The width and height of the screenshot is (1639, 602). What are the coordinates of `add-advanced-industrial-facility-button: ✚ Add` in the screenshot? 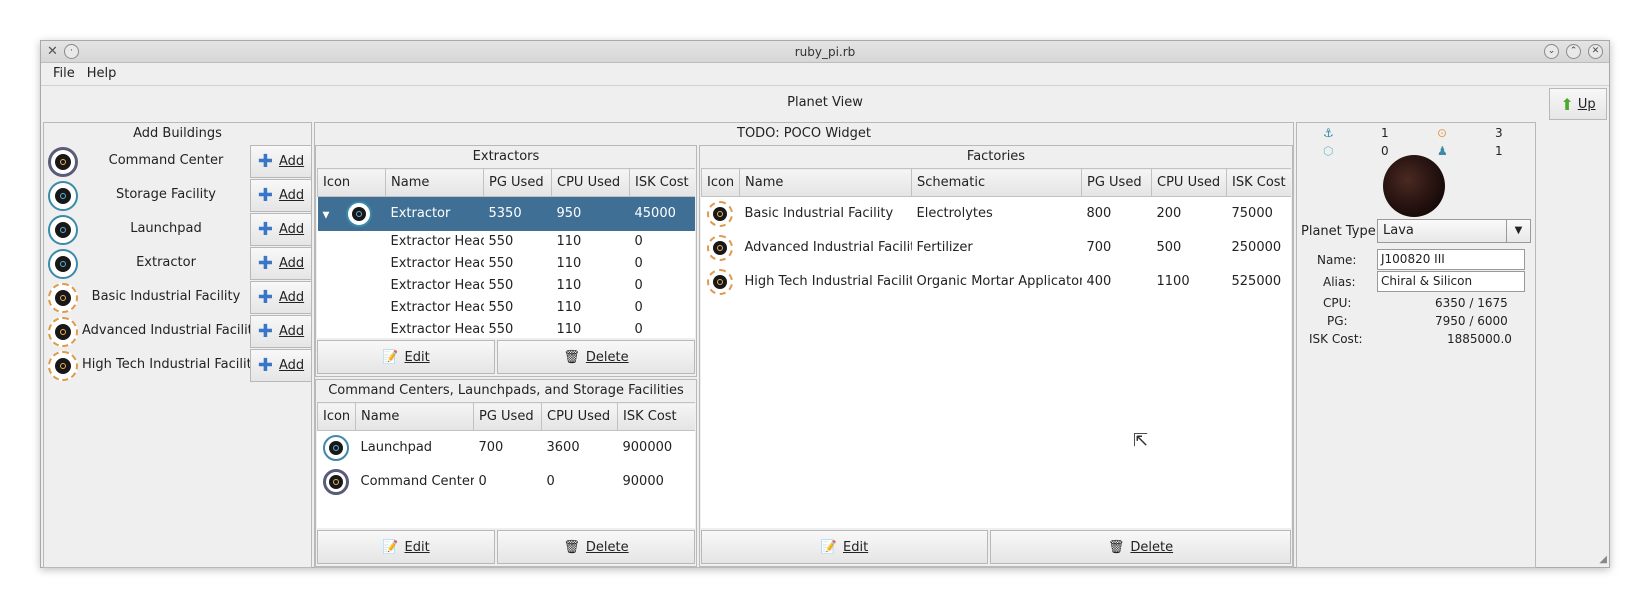 It's located at (281, 331).